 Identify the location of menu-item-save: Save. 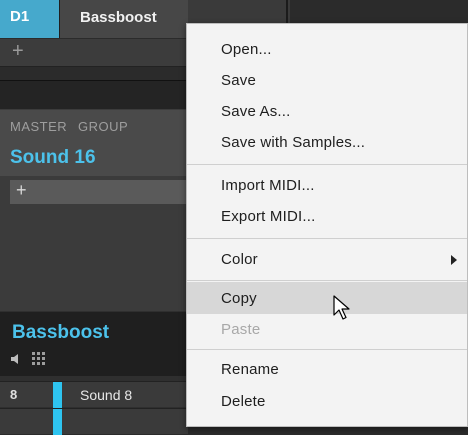
(327, 80).